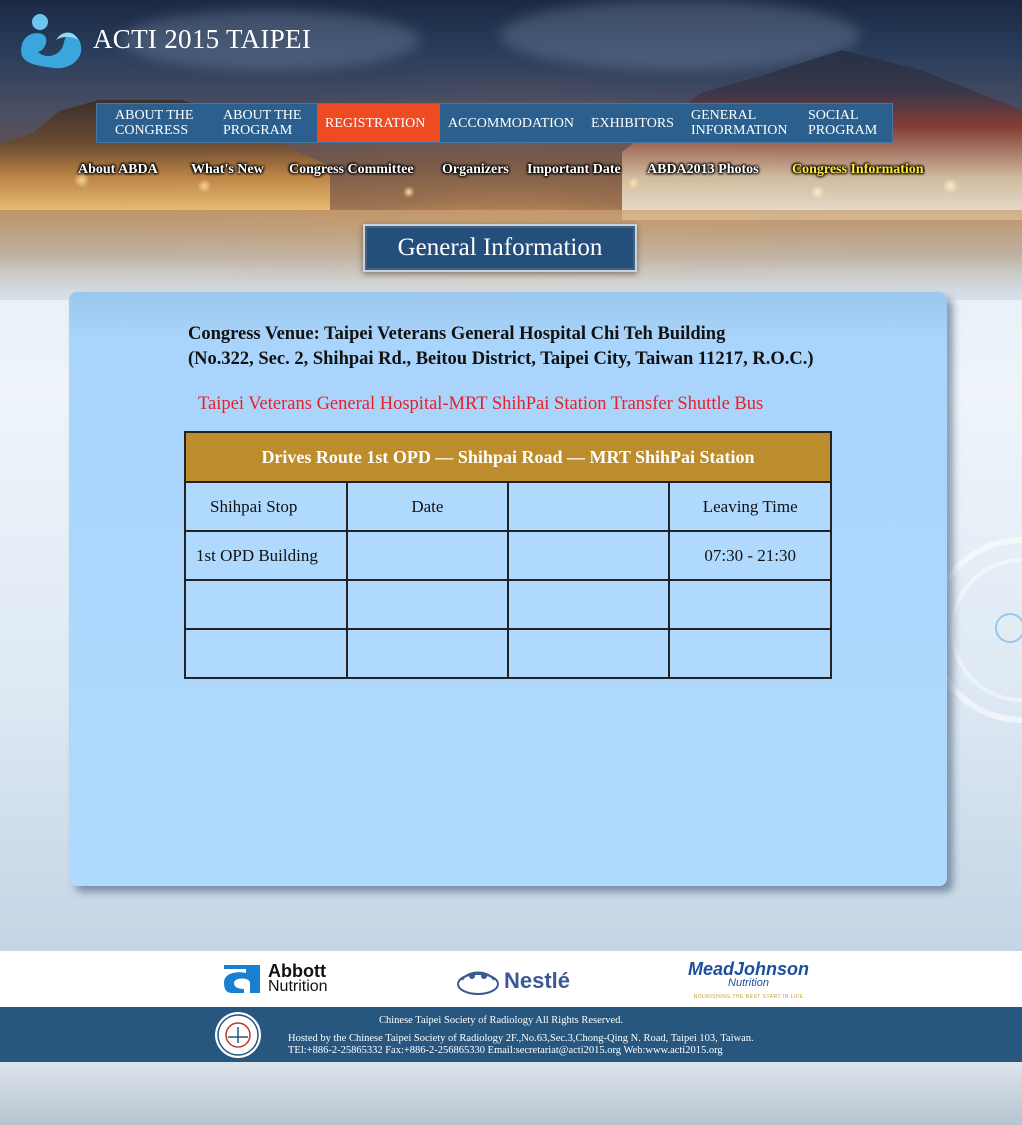 The width and height of the screenshot is (1022, 1125). What do you see at coordinates (297, 971) in the screenshot?
I see `abbott-name: Abbott` at bounding box center [297, 971].